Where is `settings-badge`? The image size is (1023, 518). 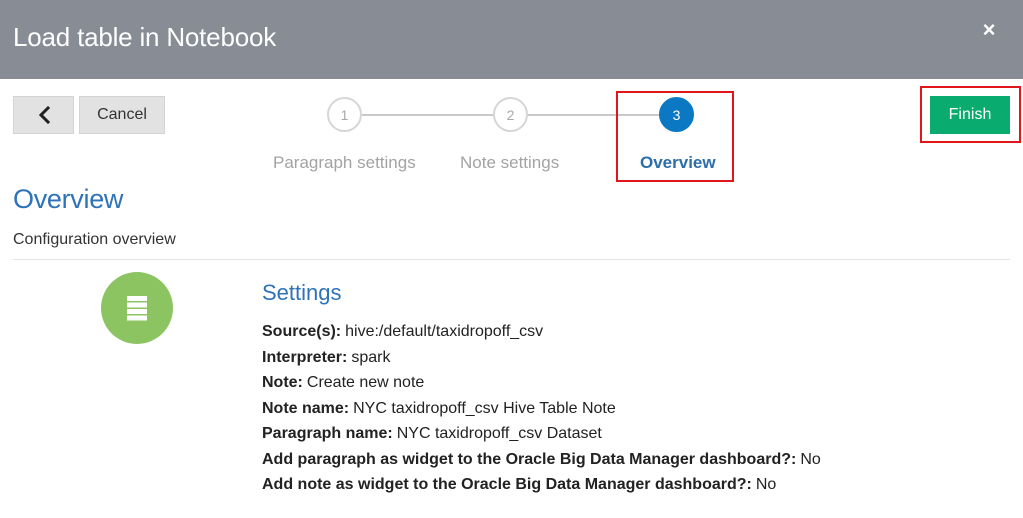 settings-badge is located at coordinates (137, 308).